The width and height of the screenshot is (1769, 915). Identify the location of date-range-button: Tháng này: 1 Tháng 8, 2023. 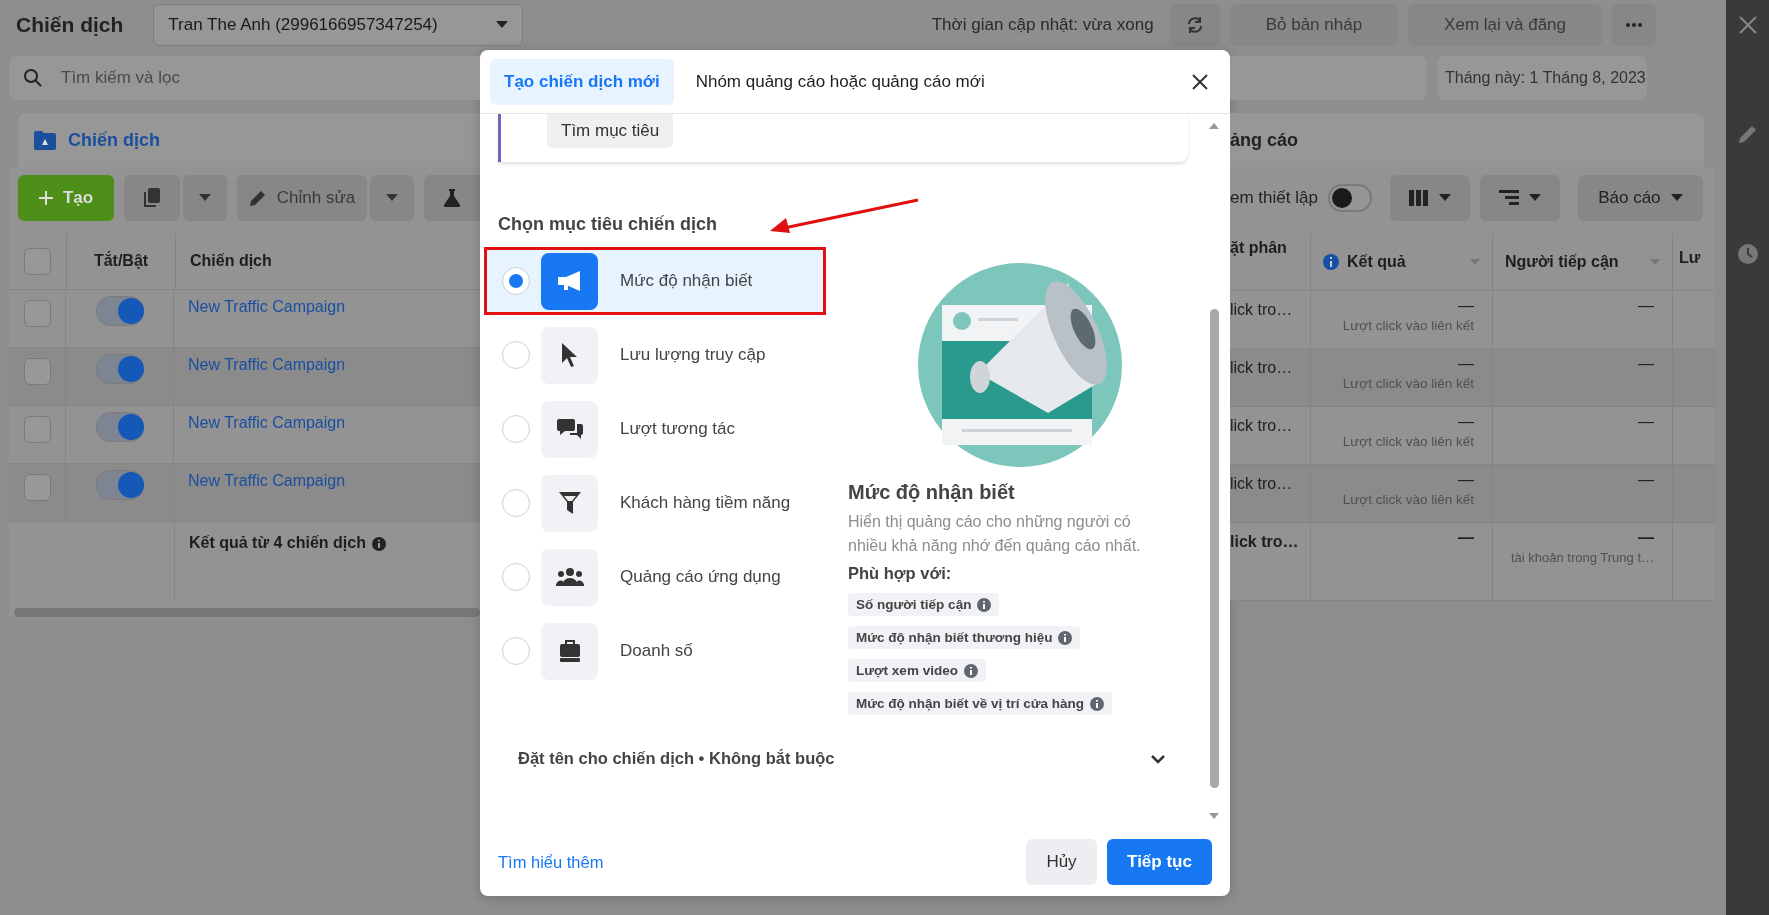
(1542, 78).